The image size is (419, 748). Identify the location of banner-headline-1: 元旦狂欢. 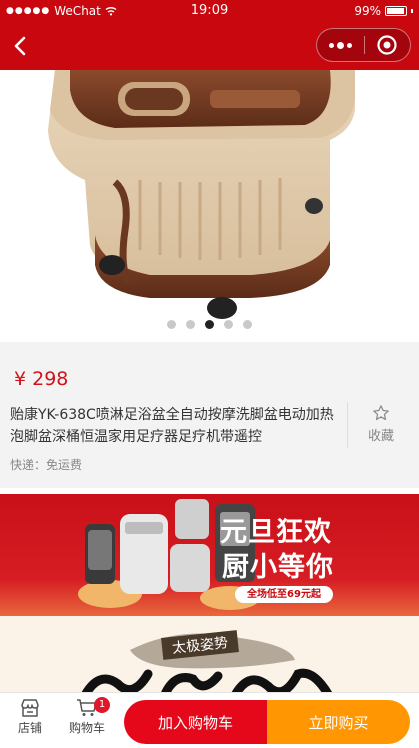
(276, 532).